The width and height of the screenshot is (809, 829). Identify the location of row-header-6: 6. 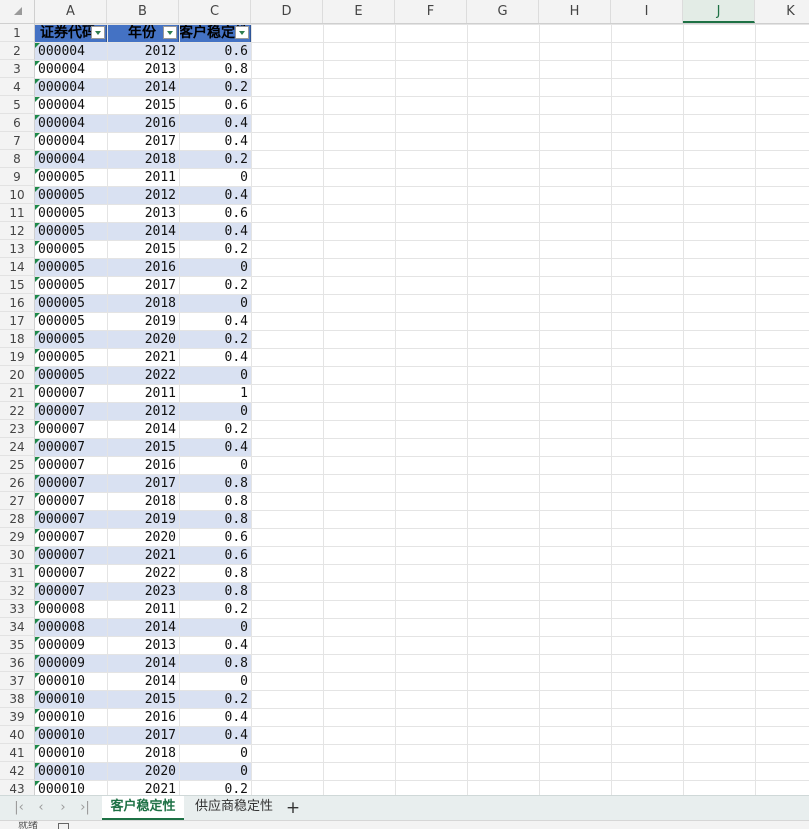
(17, 123).